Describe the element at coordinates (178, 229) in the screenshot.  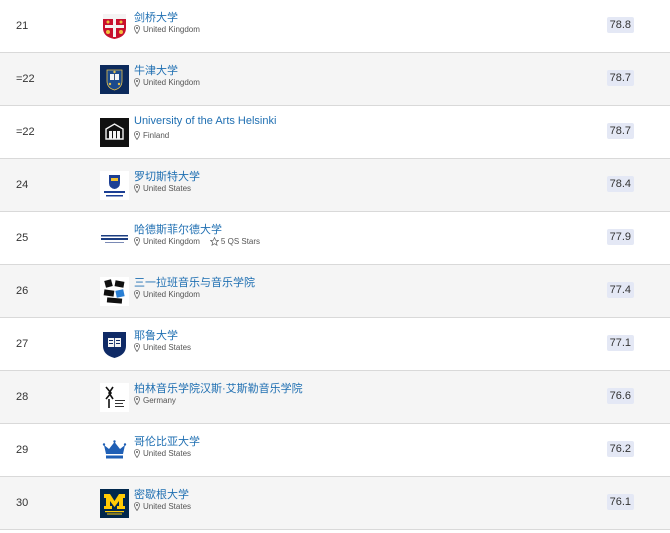
I see `university-name-link: 哈德斯菲尔德大学` at that location.